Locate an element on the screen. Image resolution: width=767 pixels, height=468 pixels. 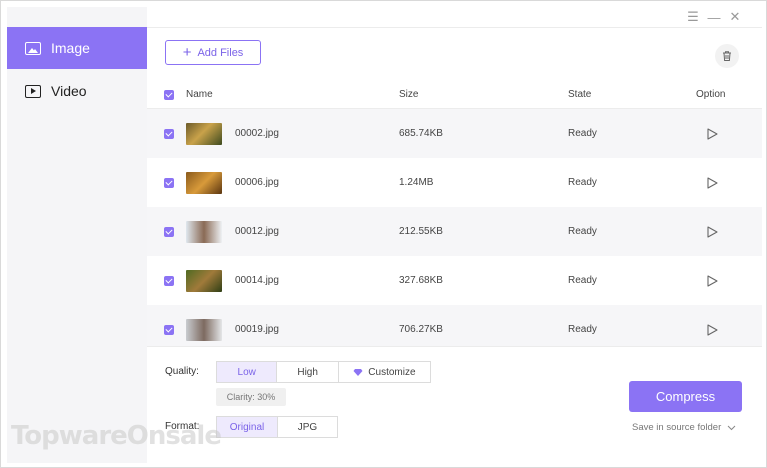
image-icon is located at coordinates (33, 48).